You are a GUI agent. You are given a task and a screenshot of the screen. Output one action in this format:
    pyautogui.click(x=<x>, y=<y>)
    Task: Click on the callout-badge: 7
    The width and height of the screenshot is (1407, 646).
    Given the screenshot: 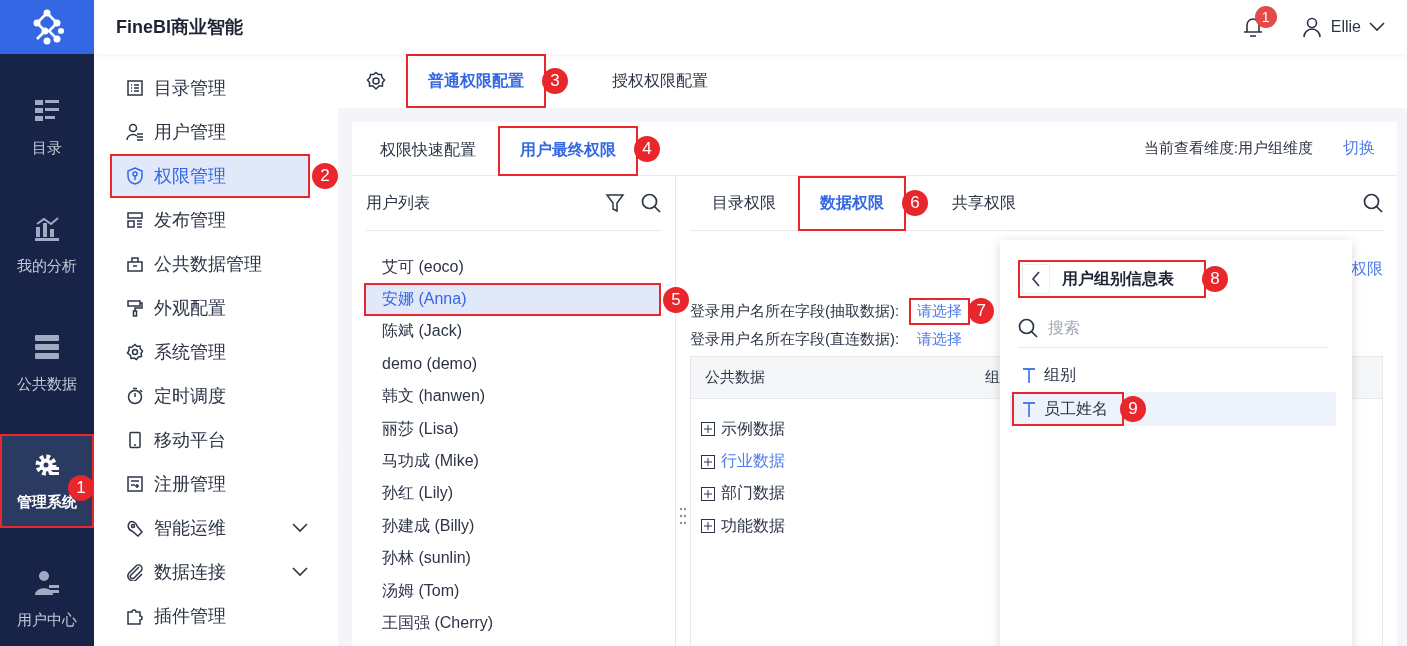 What is the action you would take?
    pyautogui.click(x=981, y=311)
    